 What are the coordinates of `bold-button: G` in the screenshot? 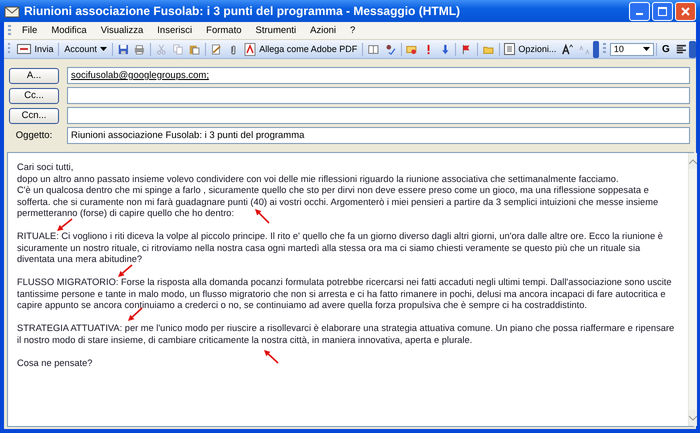 It's located at (665, 49).